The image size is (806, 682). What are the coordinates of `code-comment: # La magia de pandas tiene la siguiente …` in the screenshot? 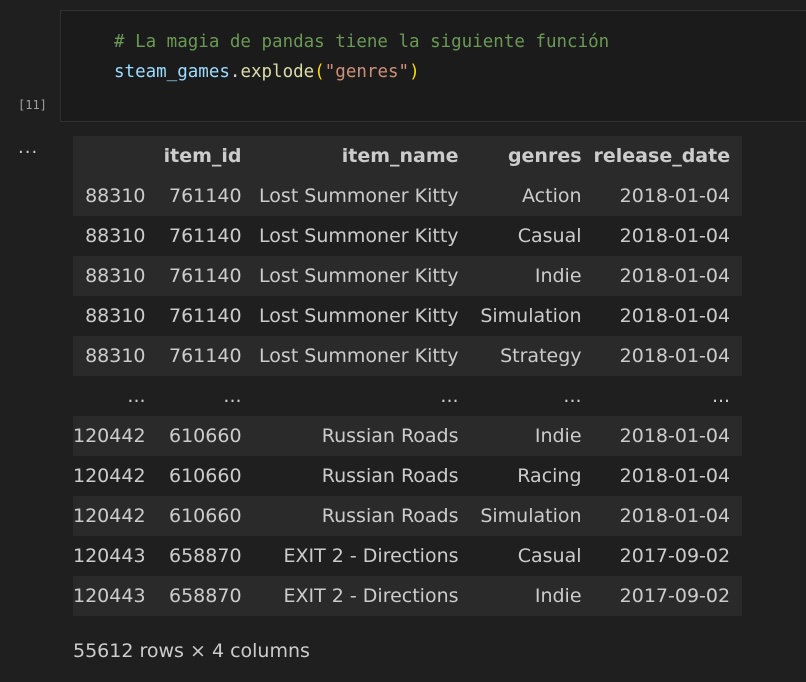 It's located at (362, 42).